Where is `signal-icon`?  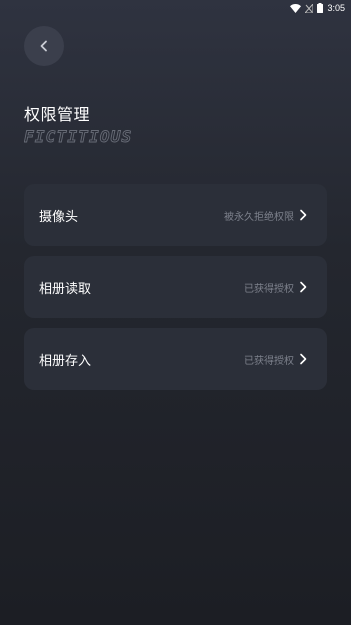
signal-icon is located at coordinates (309, 8).